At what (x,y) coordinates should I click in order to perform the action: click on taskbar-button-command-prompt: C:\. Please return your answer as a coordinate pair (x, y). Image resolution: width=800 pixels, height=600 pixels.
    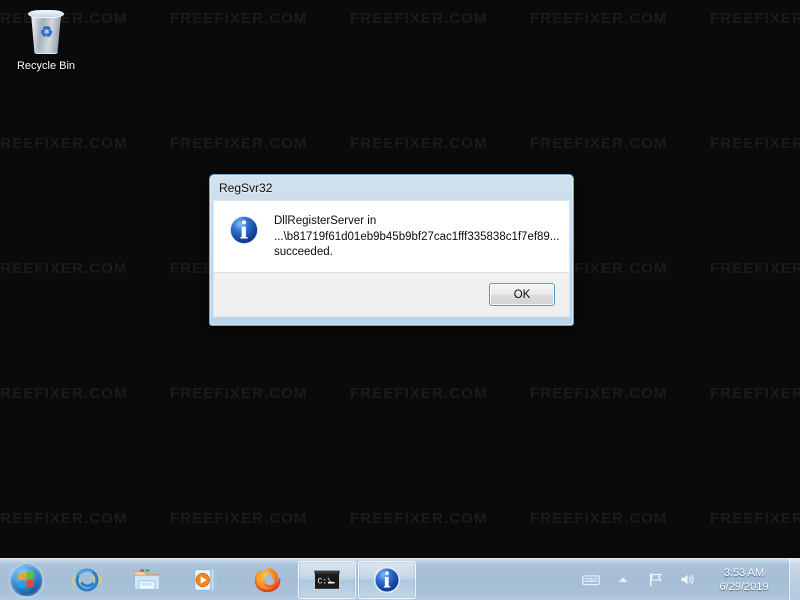
    Looking at the image, I should click on (327, 579).